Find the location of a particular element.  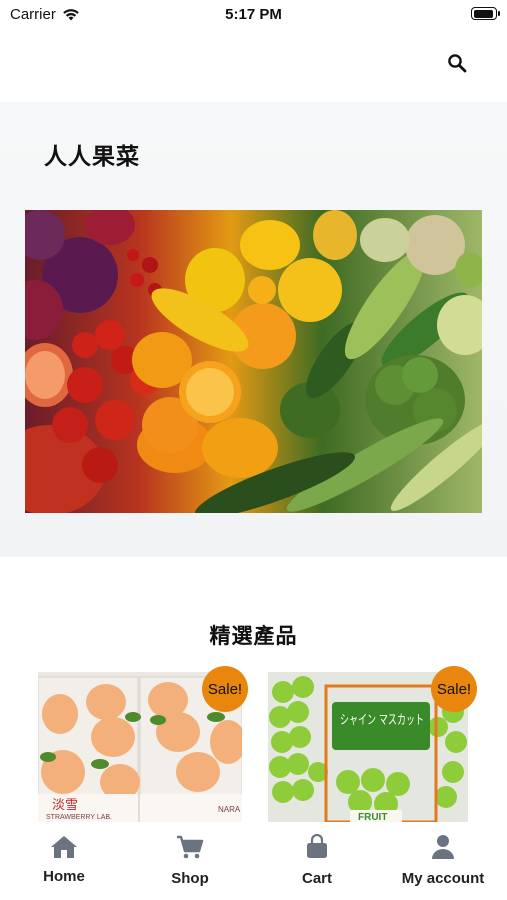

home-icon is located at coordinates (64, 847).